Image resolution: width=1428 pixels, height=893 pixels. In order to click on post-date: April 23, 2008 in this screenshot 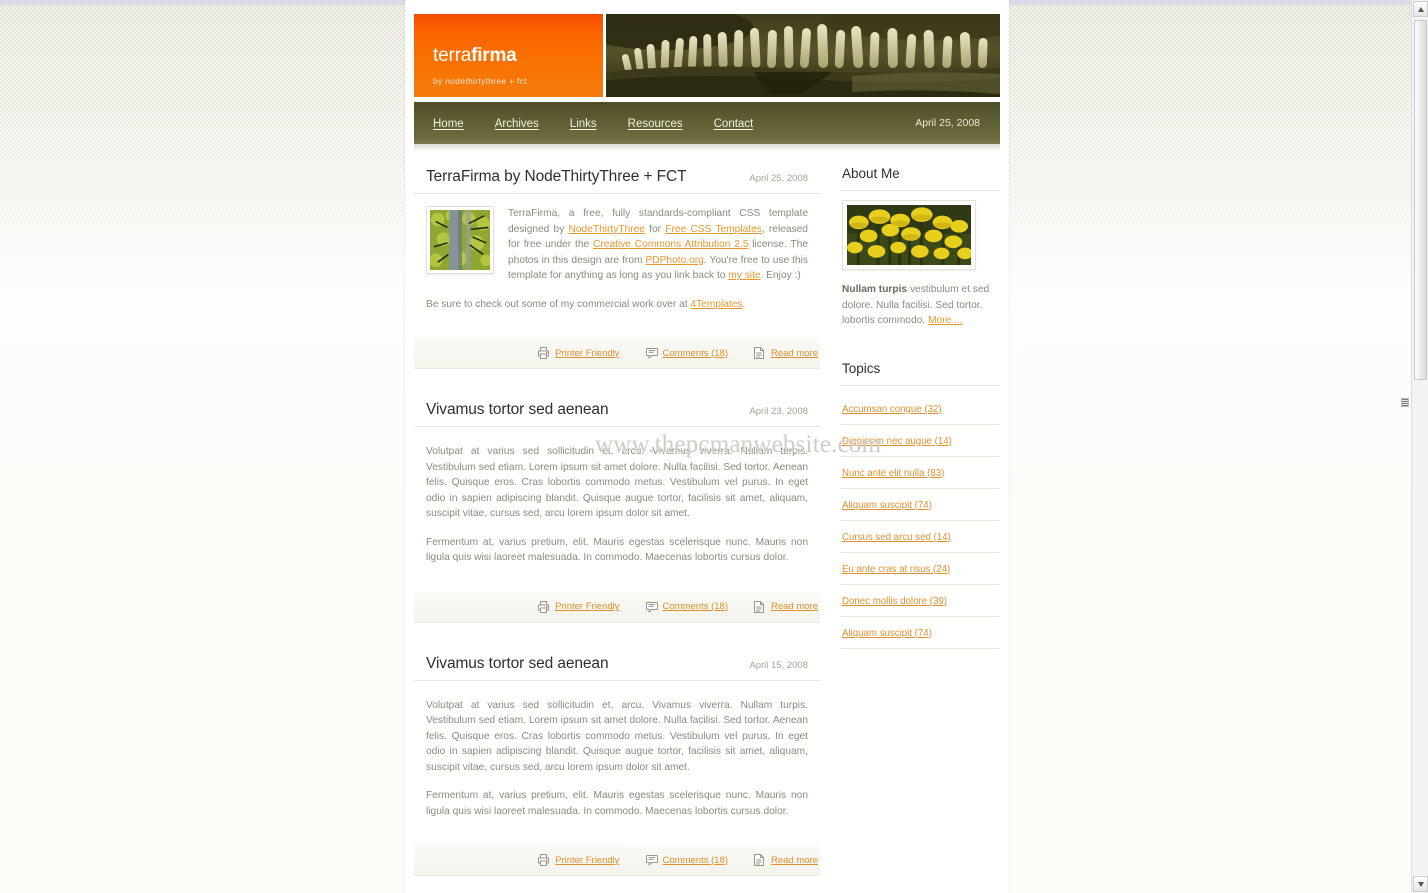, I will do `click(778, 411)`.